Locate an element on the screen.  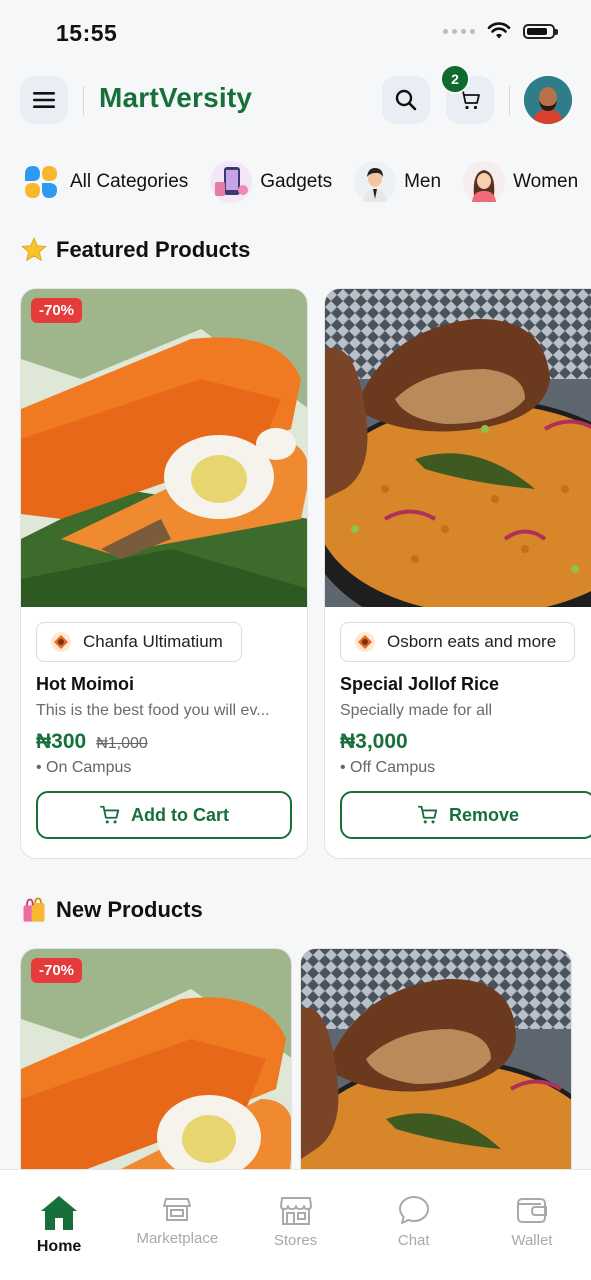
tab-wallet: Wallet is located at coordinates (532, 1225).